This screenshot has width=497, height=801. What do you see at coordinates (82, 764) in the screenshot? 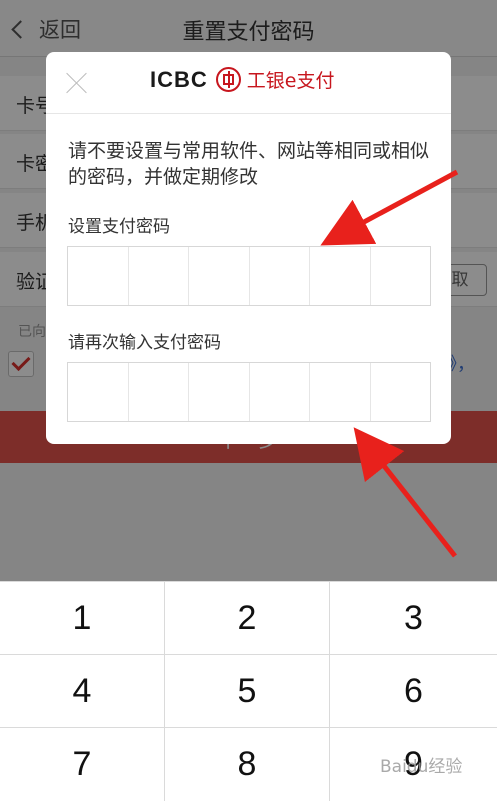
I see `key-7: 7` at bounding box center [82, 764].